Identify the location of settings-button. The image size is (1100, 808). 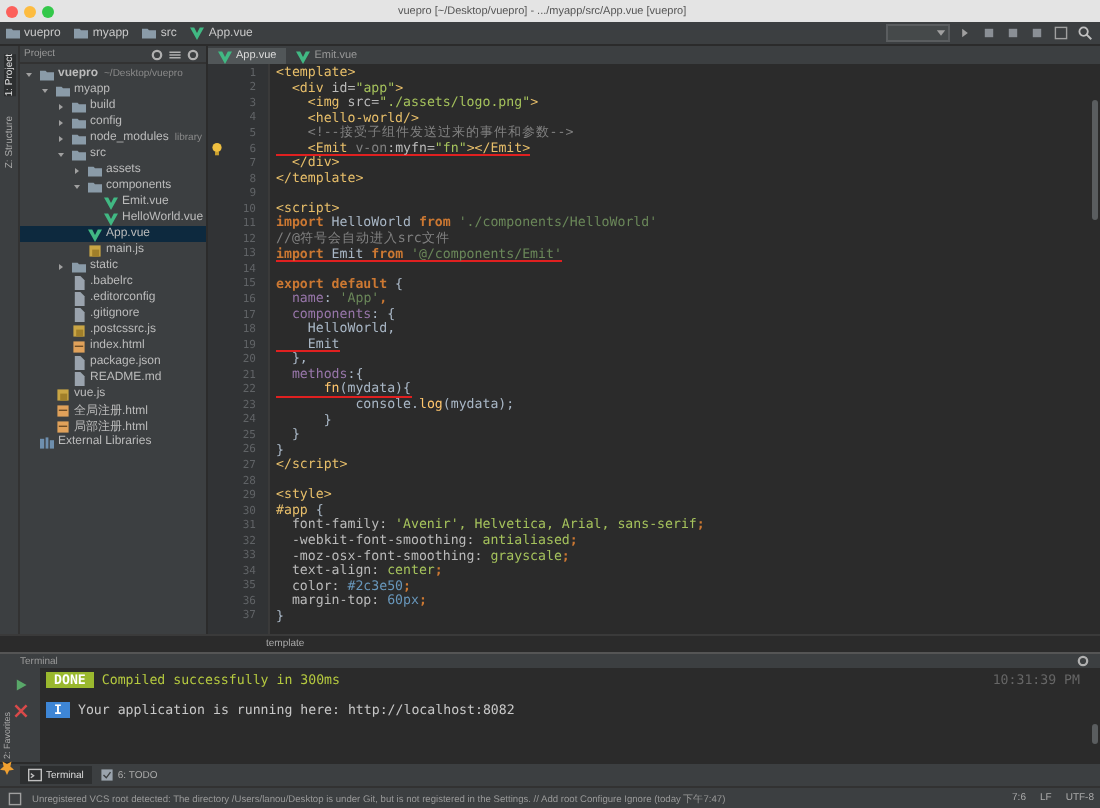
(1083, 661).